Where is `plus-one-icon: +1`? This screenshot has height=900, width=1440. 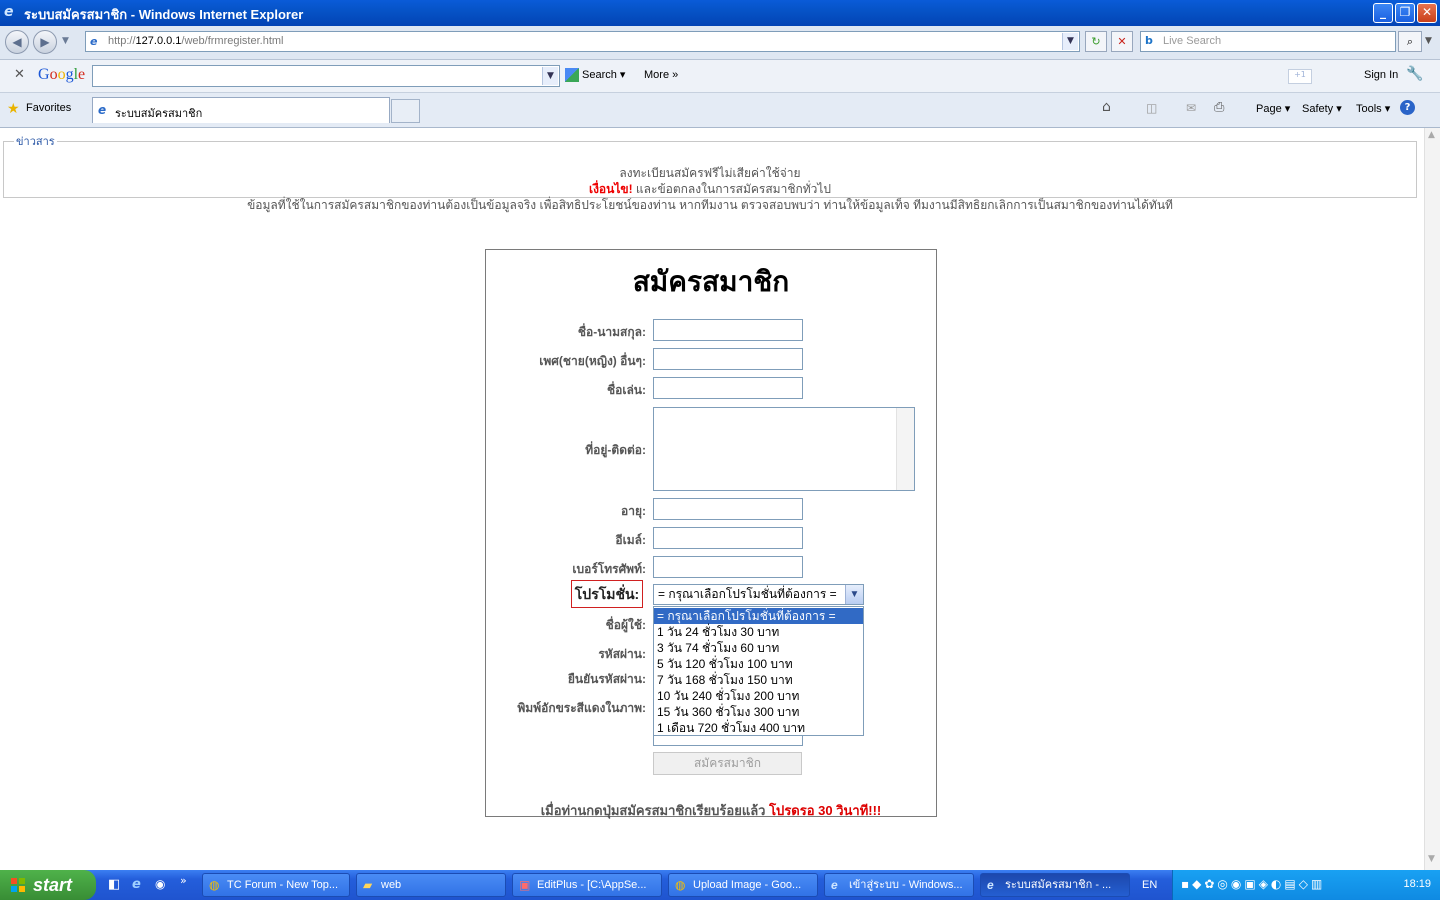 plus-one-icon: +1 is located at coordinates (1300, 76).